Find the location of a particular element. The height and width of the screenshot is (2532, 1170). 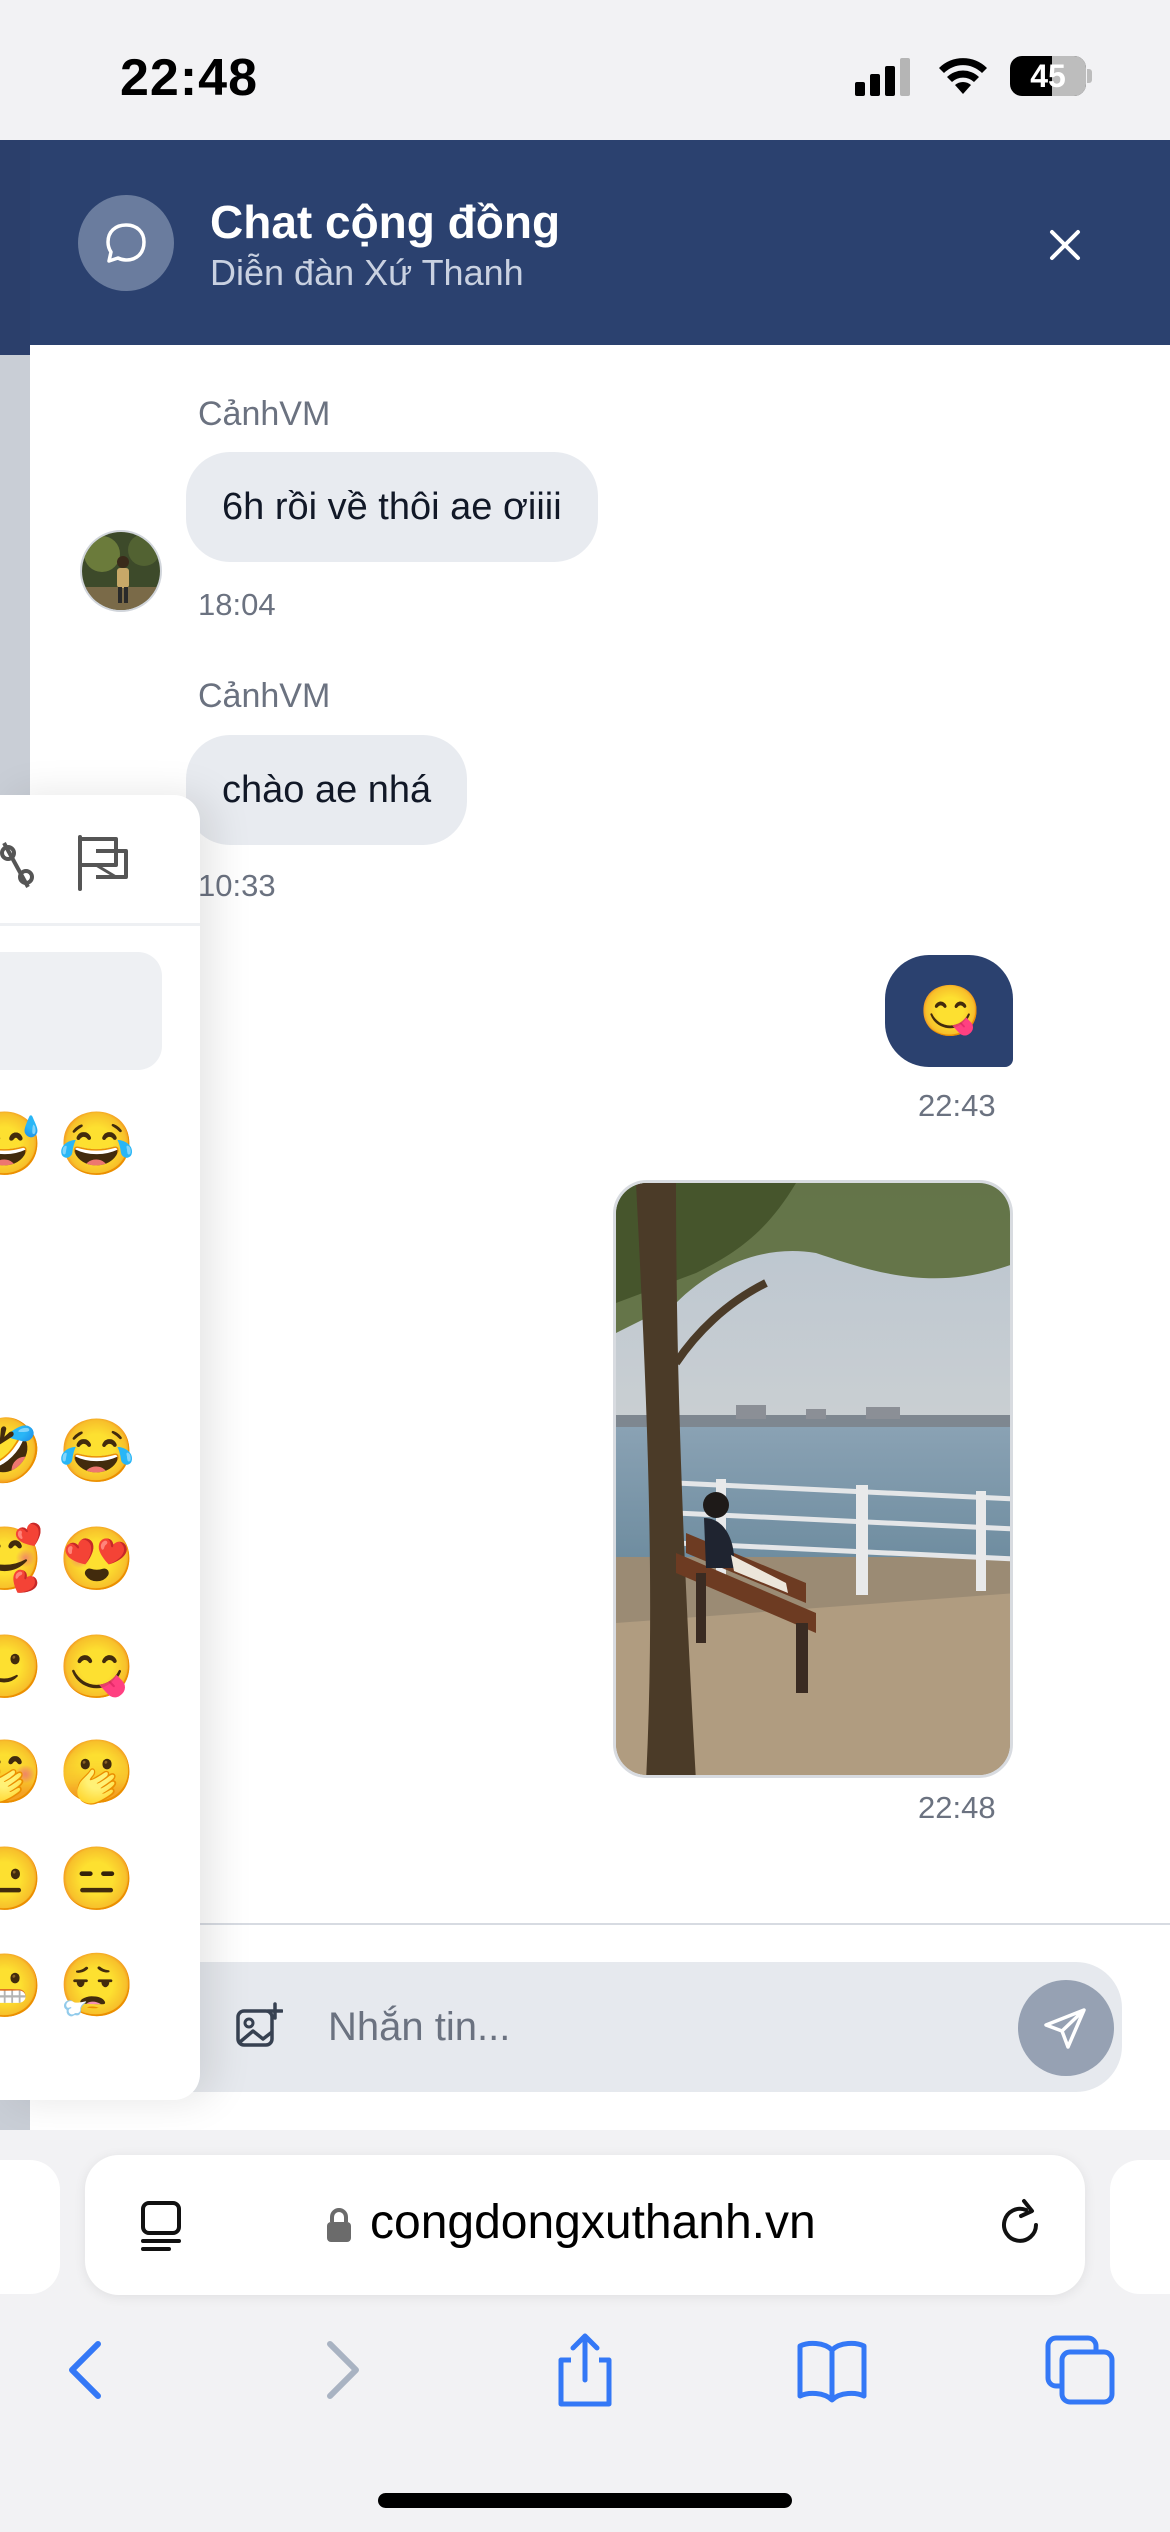

message-time: 10:33 is located at coordinates (237, 885).